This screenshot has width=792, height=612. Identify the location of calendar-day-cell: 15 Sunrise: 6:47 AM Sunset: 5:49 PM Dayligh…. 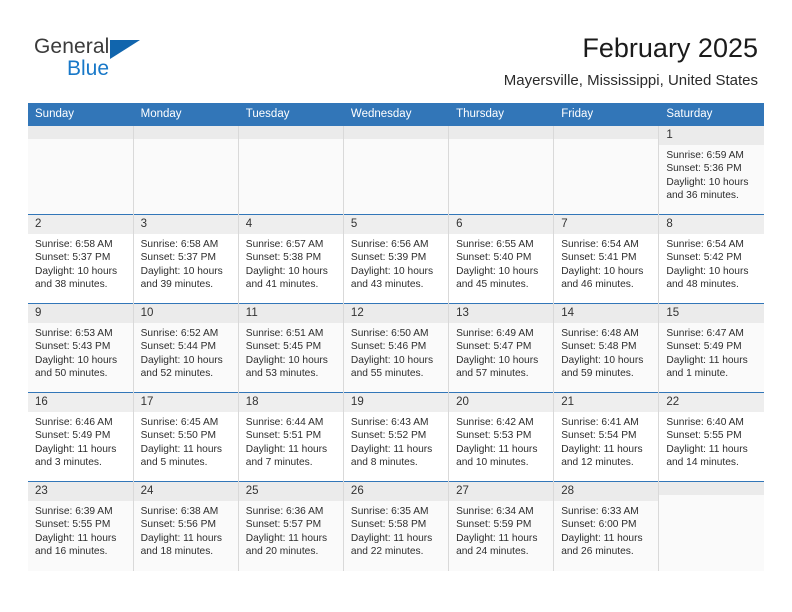
(711, 348).